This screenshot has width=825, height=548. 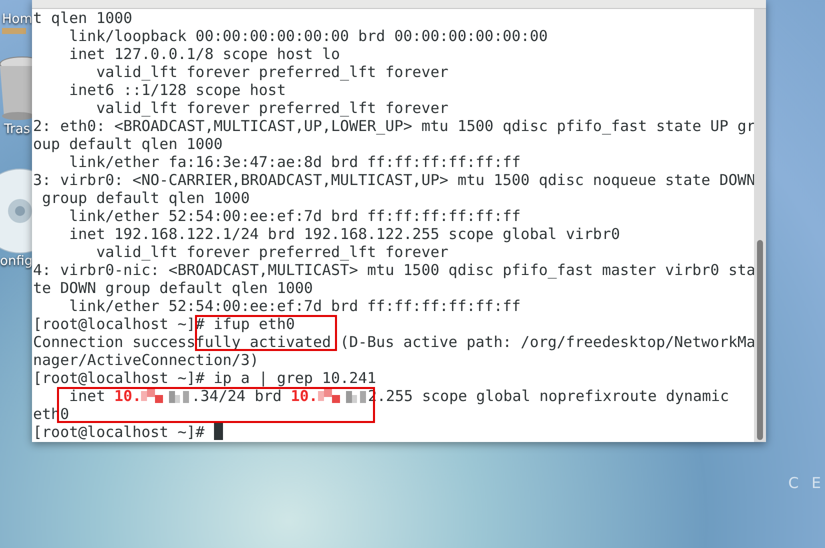 What do you see at coordinates (16, 89) in the screenshot?
I see `trash-can-icon` at bounding box center [16, 89].